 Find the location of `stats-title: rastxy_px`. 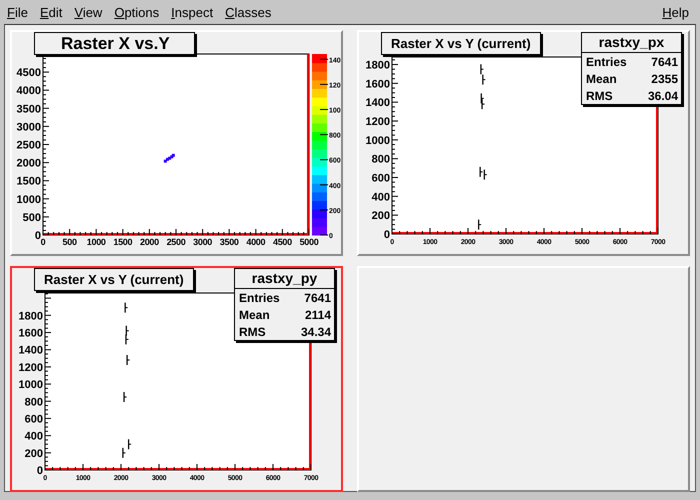

stats-title: rastxy_px is located at coordinates (631, 43).